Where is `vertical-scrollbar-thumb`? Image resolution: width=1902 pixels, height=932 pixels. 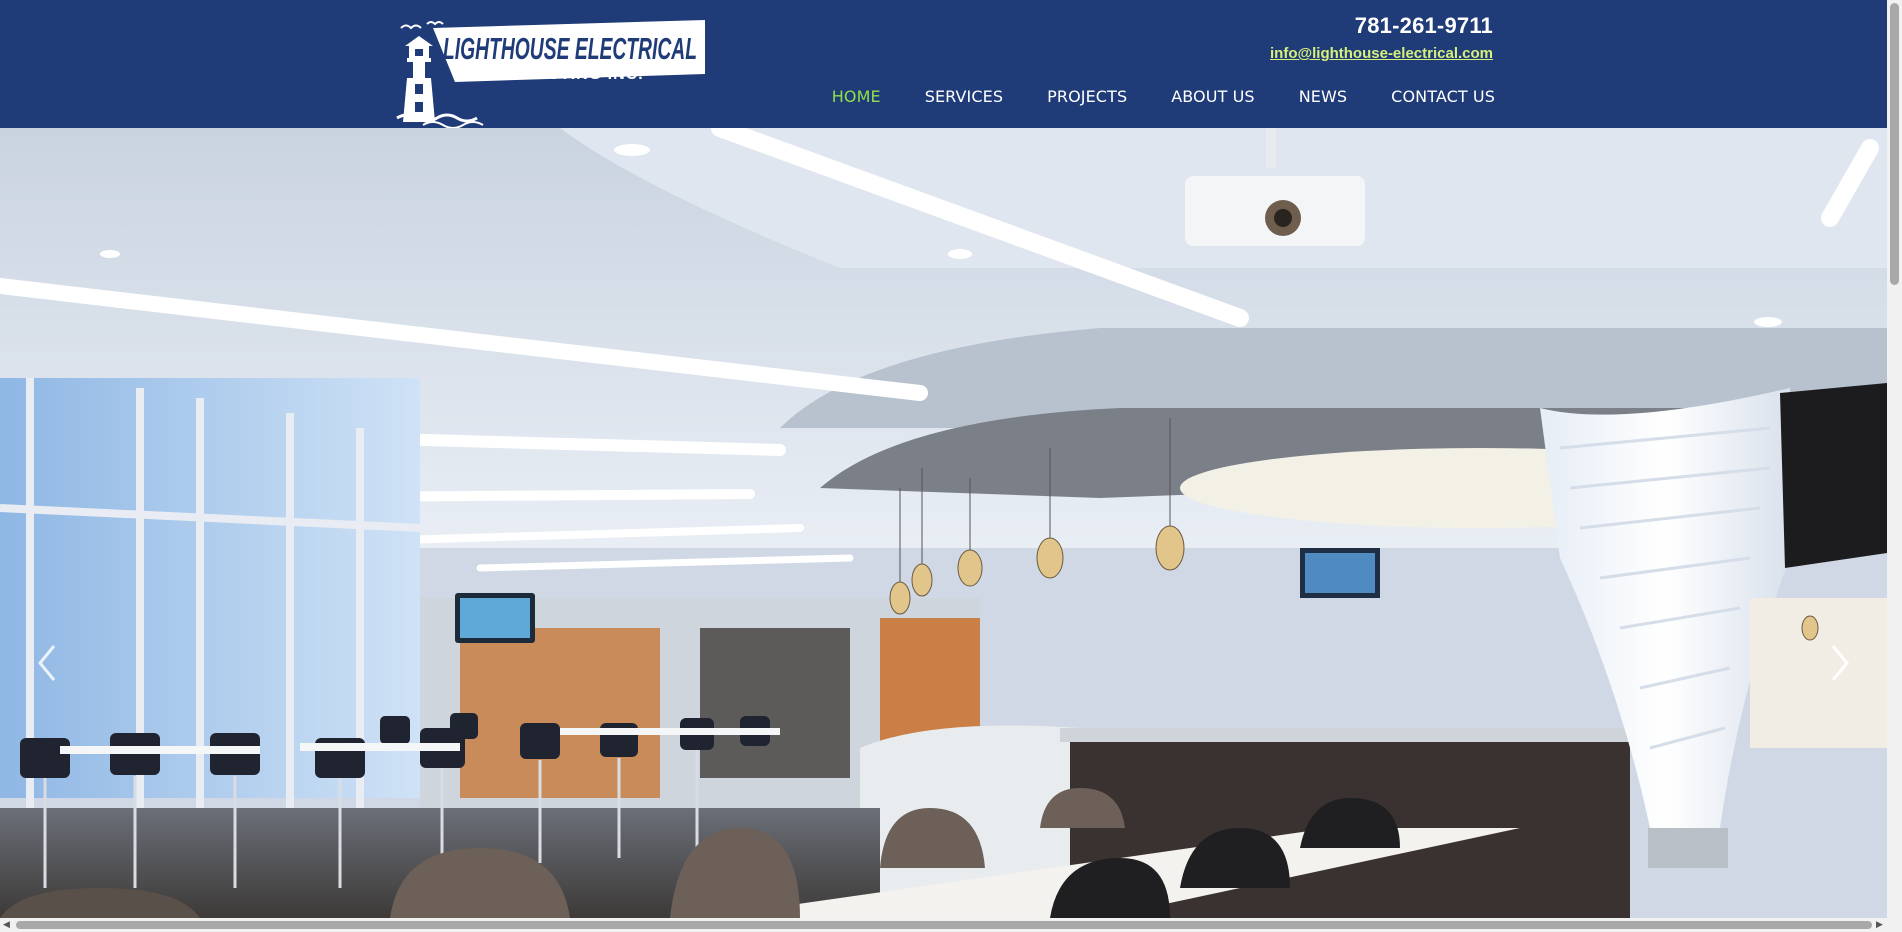
vertical-scrollbar-thumb is located at coordinates (1894, 144).